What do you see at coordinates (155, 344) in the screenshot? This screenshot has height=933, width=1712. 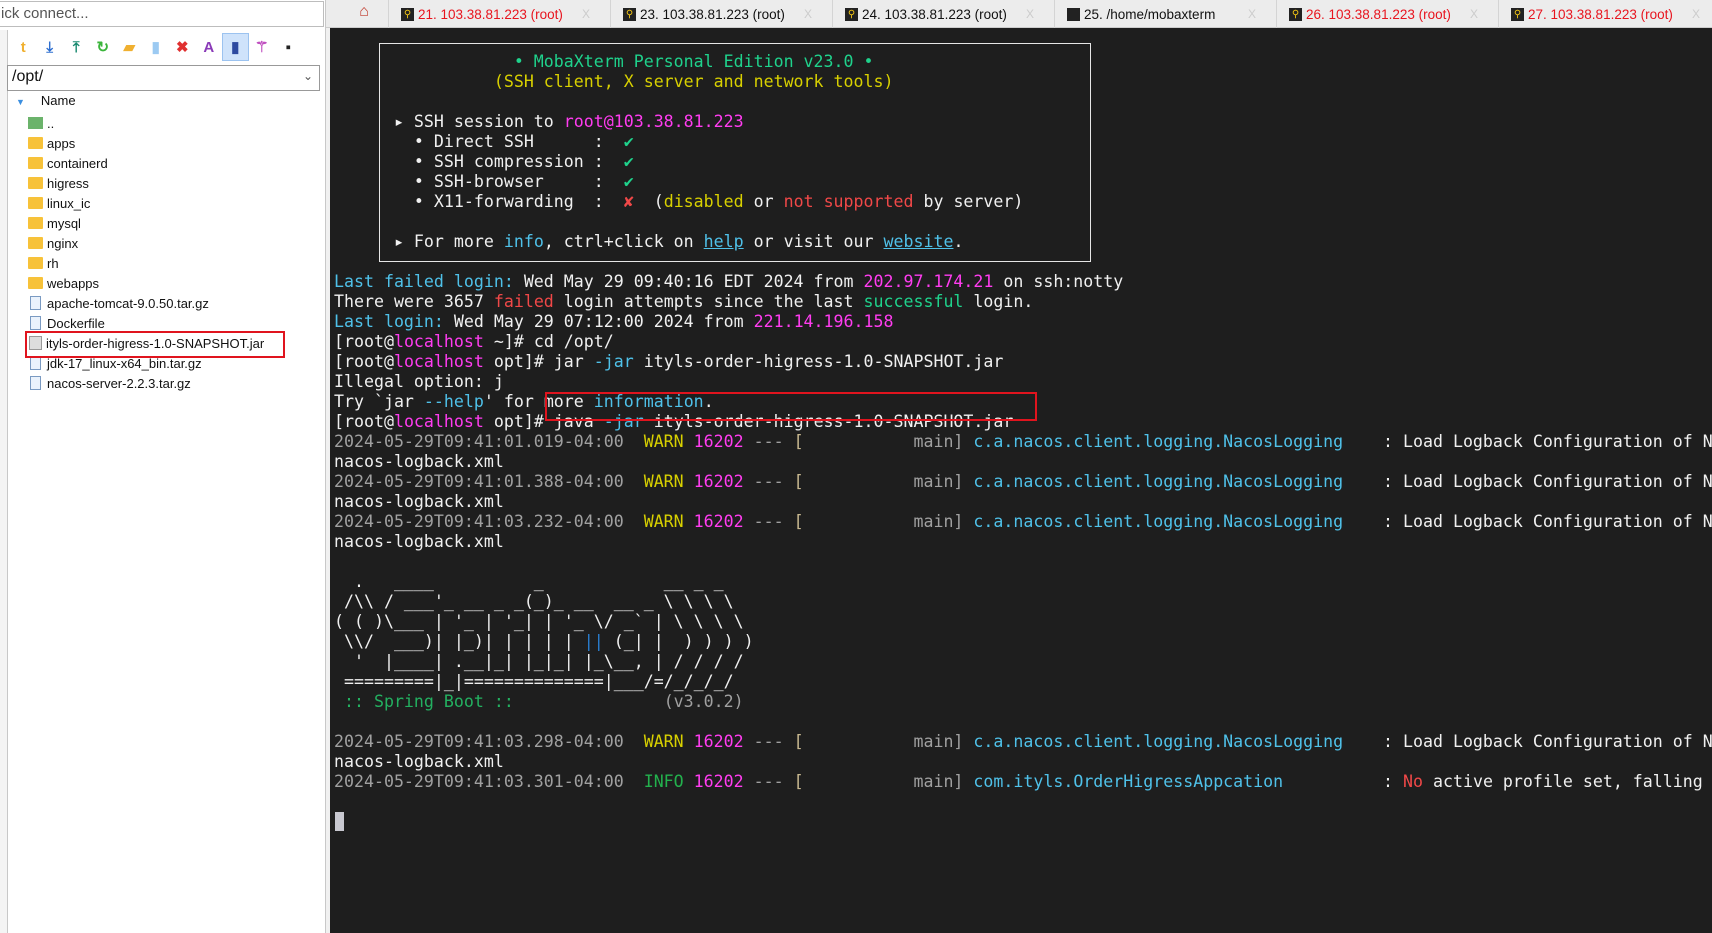 I see `highlight-box-jar` at bounding box center [155, 344].